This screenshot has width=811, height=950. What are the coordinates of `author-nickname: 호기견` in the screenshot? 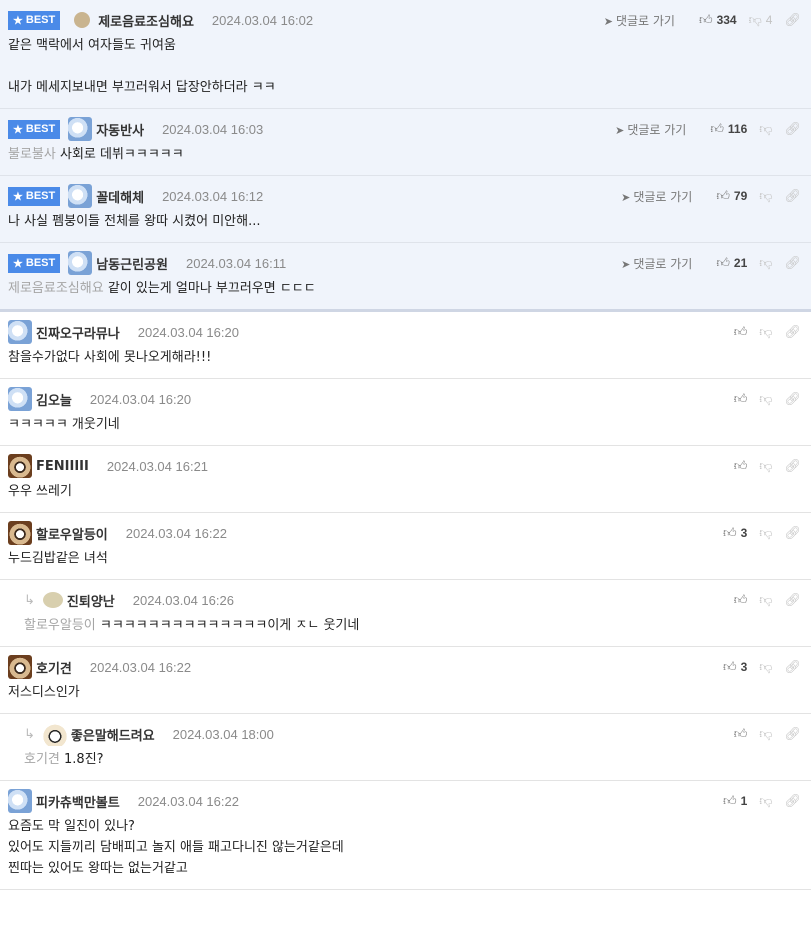 It's located at (54, 667).